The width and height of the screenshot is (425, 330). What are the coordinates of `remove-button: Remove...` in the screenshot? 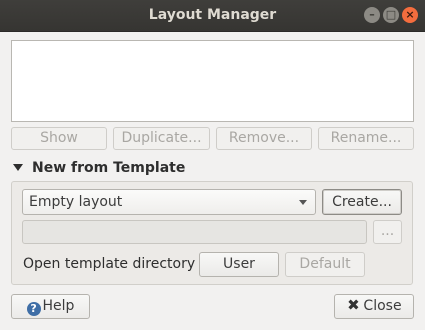 It's located at (264, 138).